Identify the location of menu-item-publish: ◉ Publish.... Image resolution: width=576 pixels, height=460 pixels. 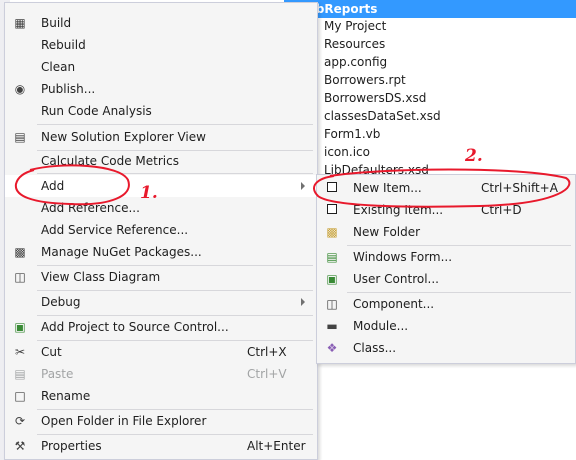
(161, 89).